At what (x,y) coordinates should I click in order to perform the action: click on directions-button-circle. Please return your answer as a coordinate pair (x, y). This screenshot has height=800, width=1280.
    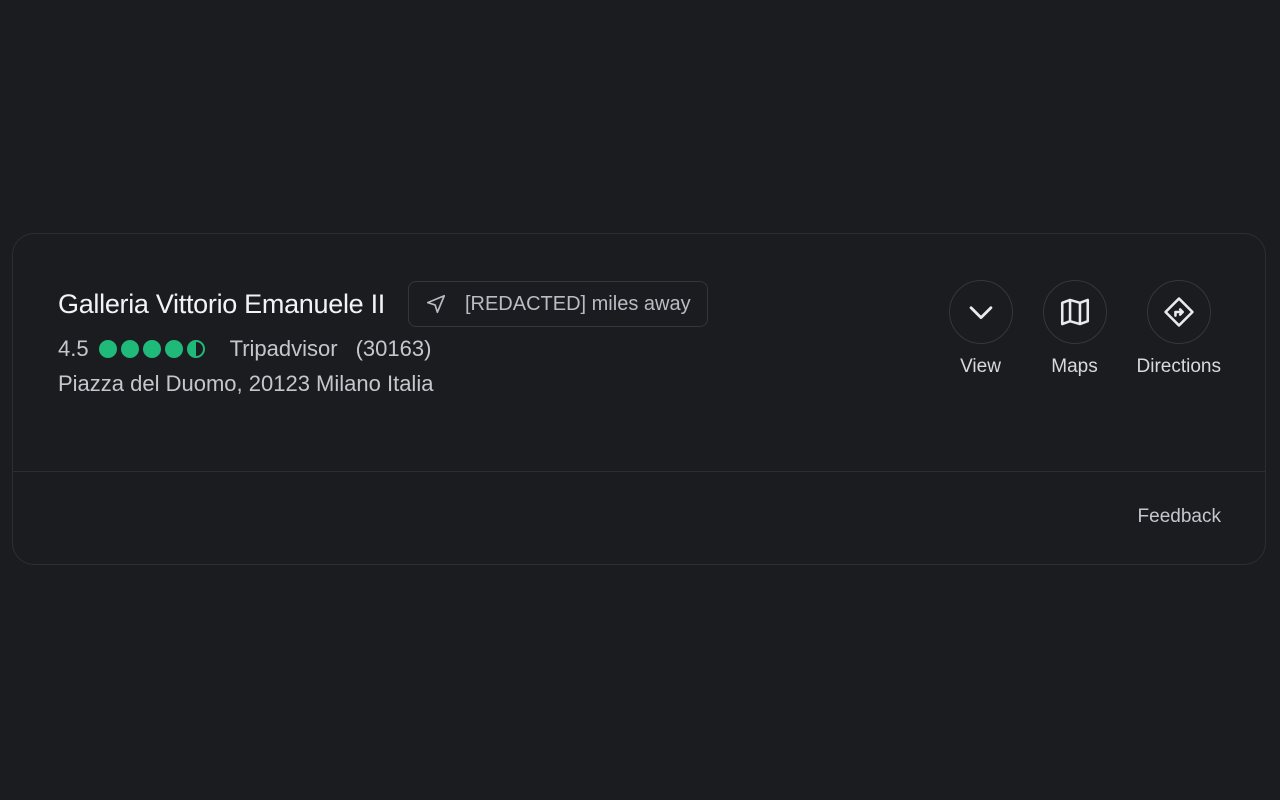
    Looking at the image, I should click on (1178, 312).